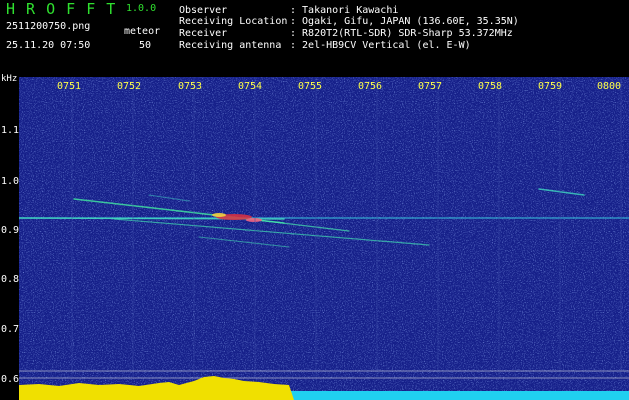 The image size is (629, 400). What do you see at coordinates (310, 86) in the screenshot?
I see `minute-label: 0755` at bounding box center [310, 86].